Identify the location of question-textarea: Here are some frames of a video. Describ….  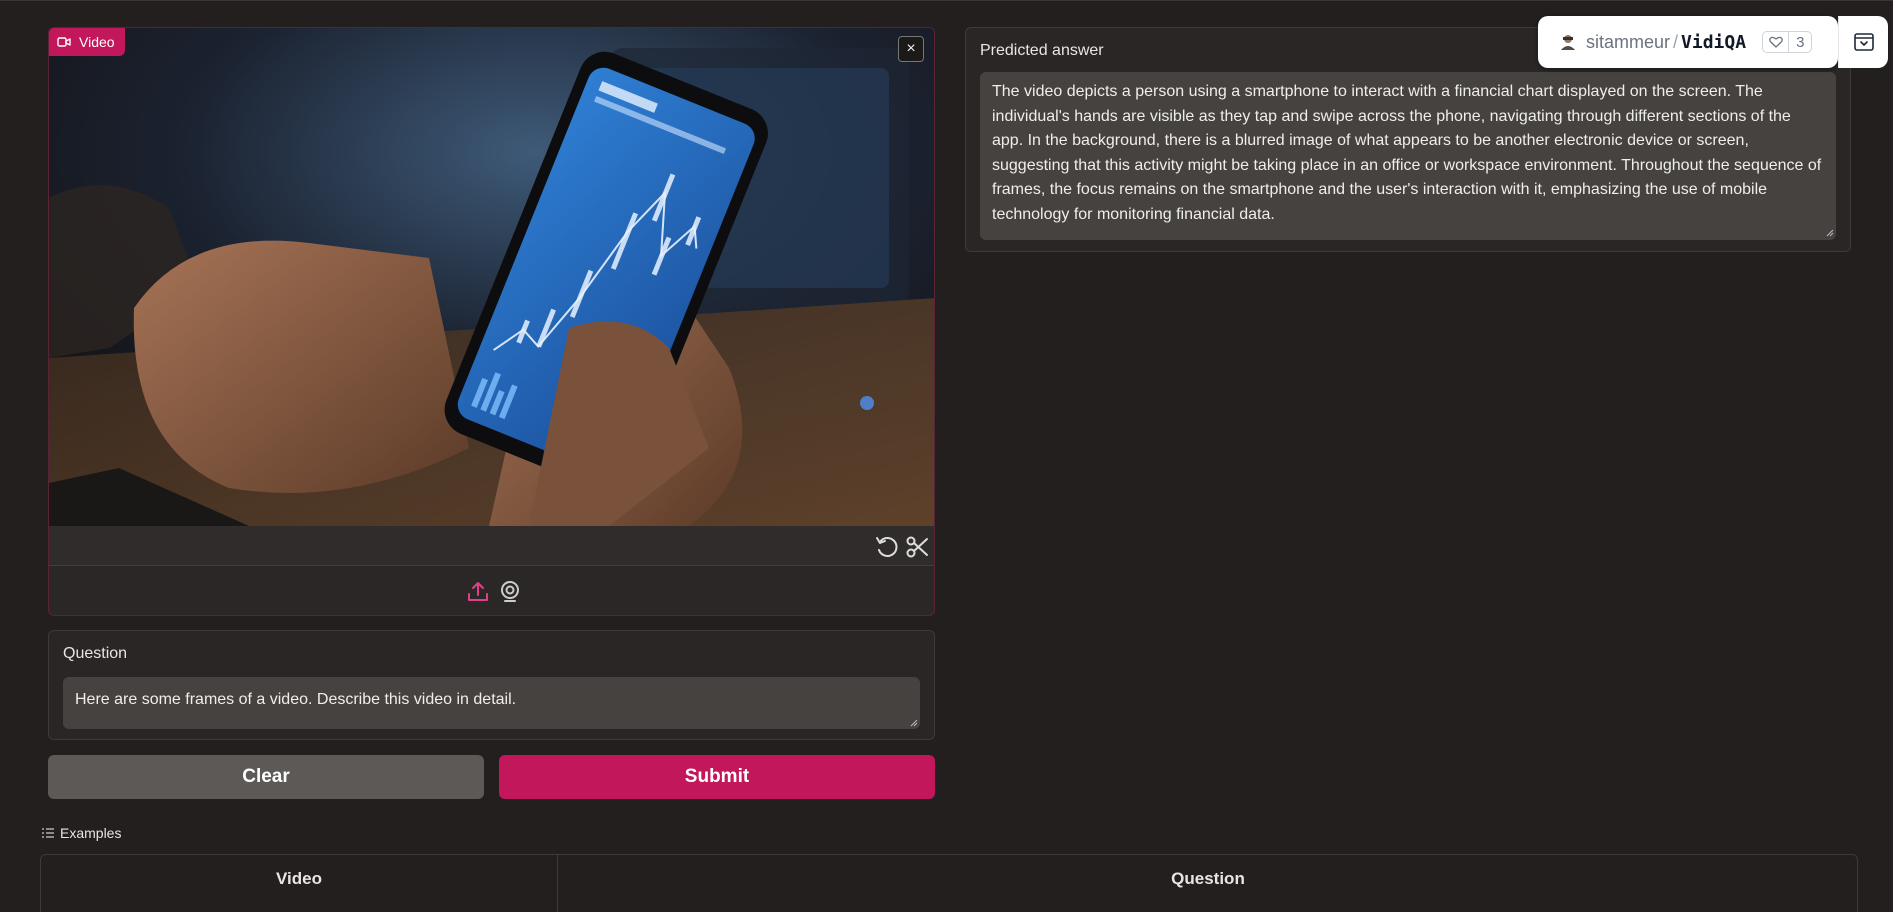
(491, 703).